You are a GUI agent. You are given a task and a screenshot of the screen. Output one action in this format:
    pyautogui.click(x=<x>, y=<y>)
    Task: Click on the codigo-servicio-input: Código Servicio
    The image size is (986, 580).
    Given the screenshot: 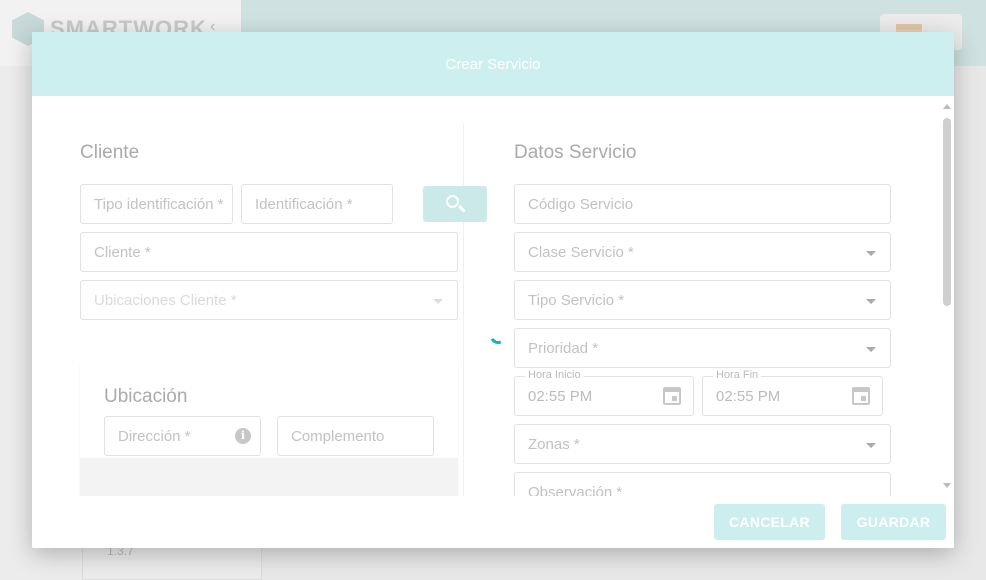 What is the action you would take?
    pyautogui.click(x=702, y=204)
    